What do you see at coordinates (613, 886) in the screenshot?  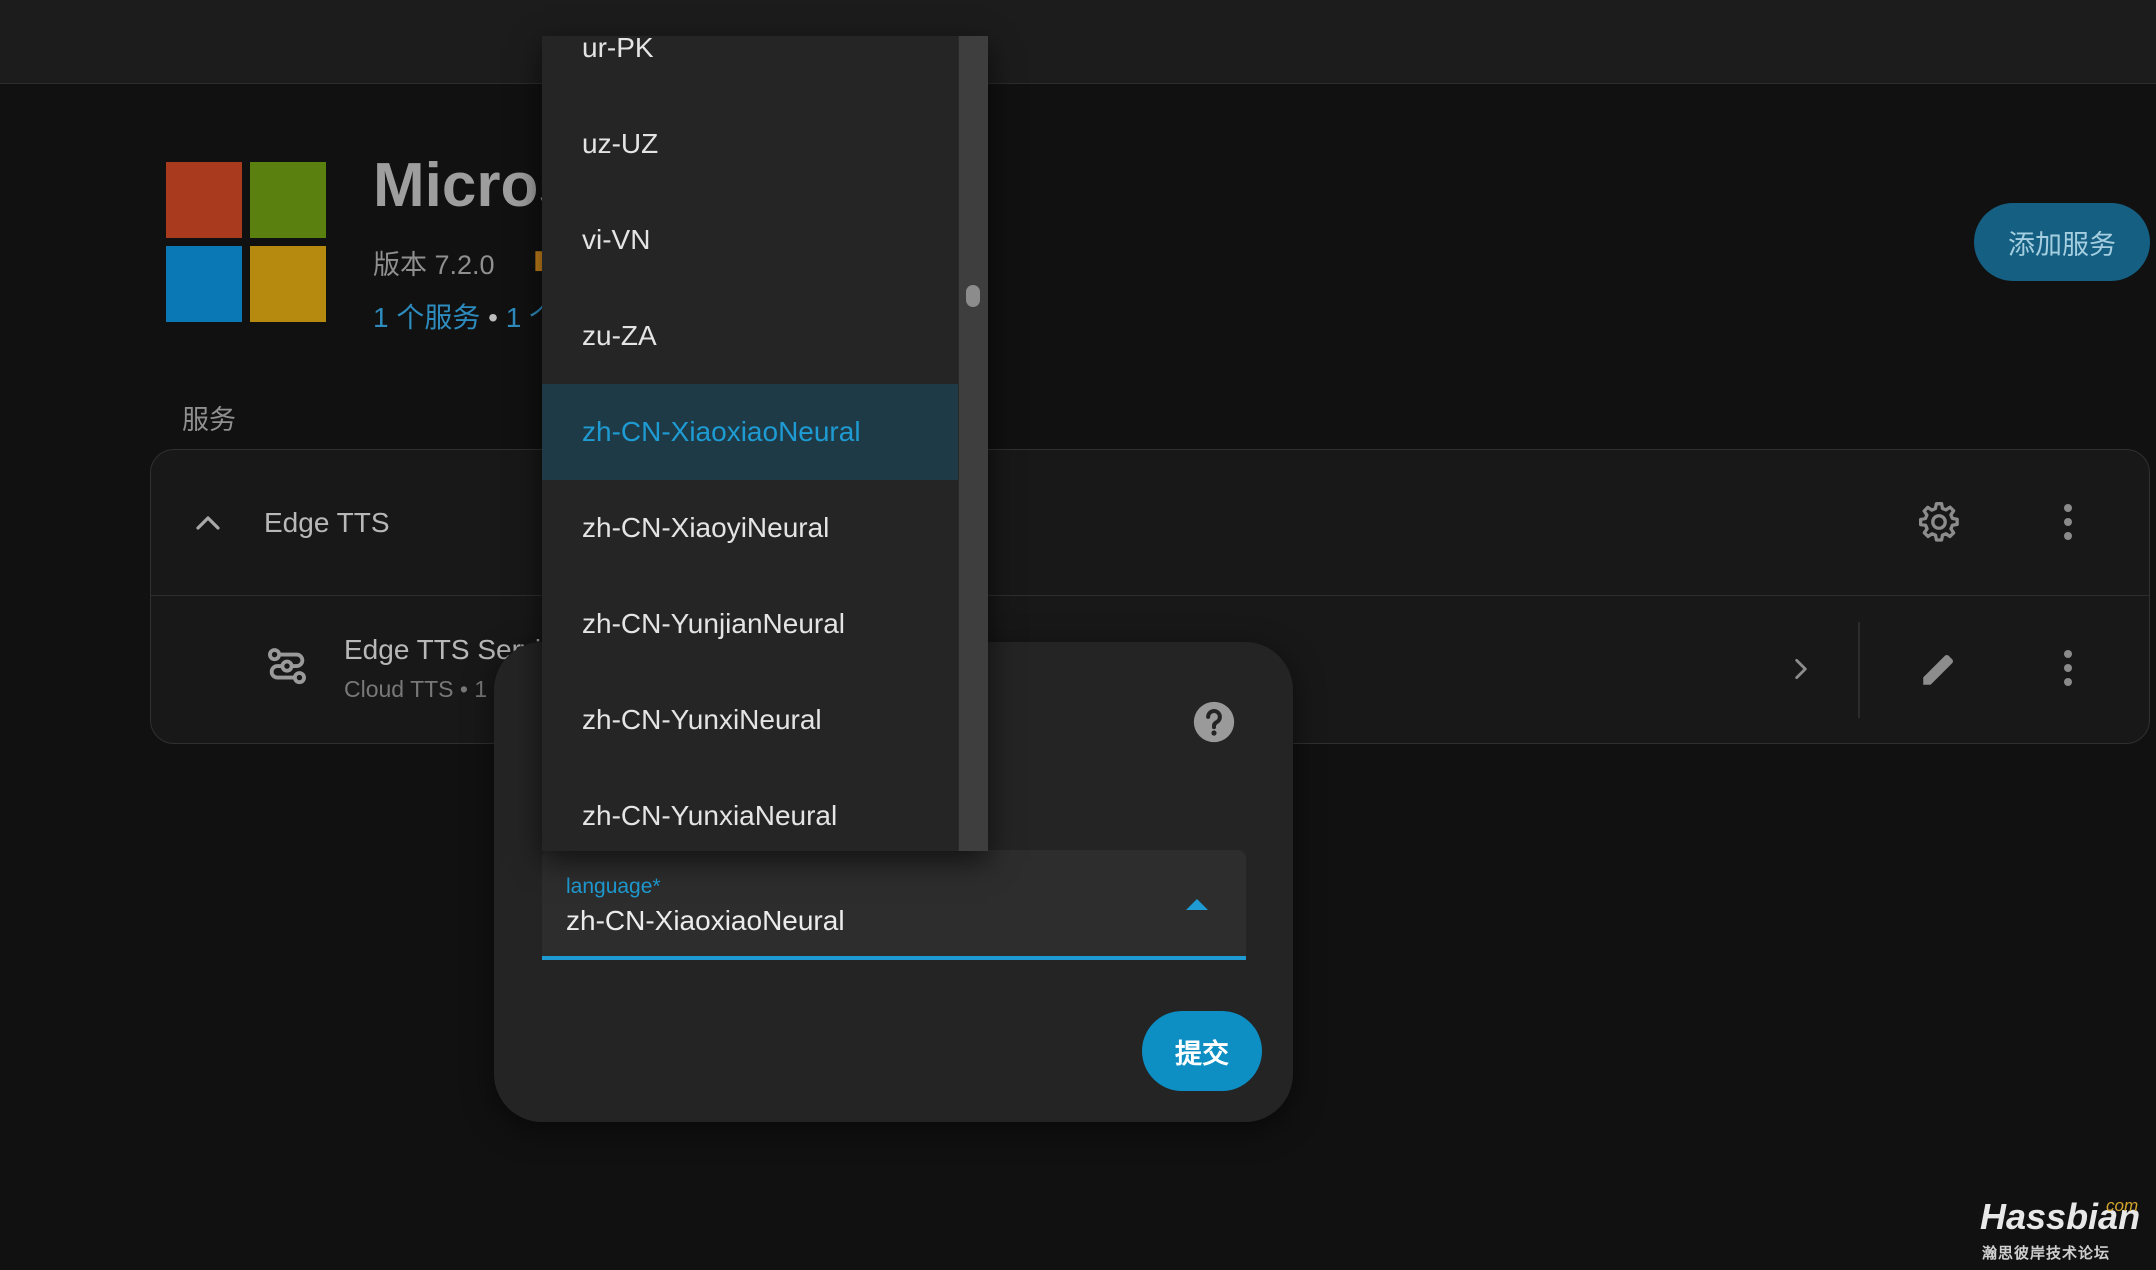 I see `language-select-label: language*` at bounding box center [613, 886].